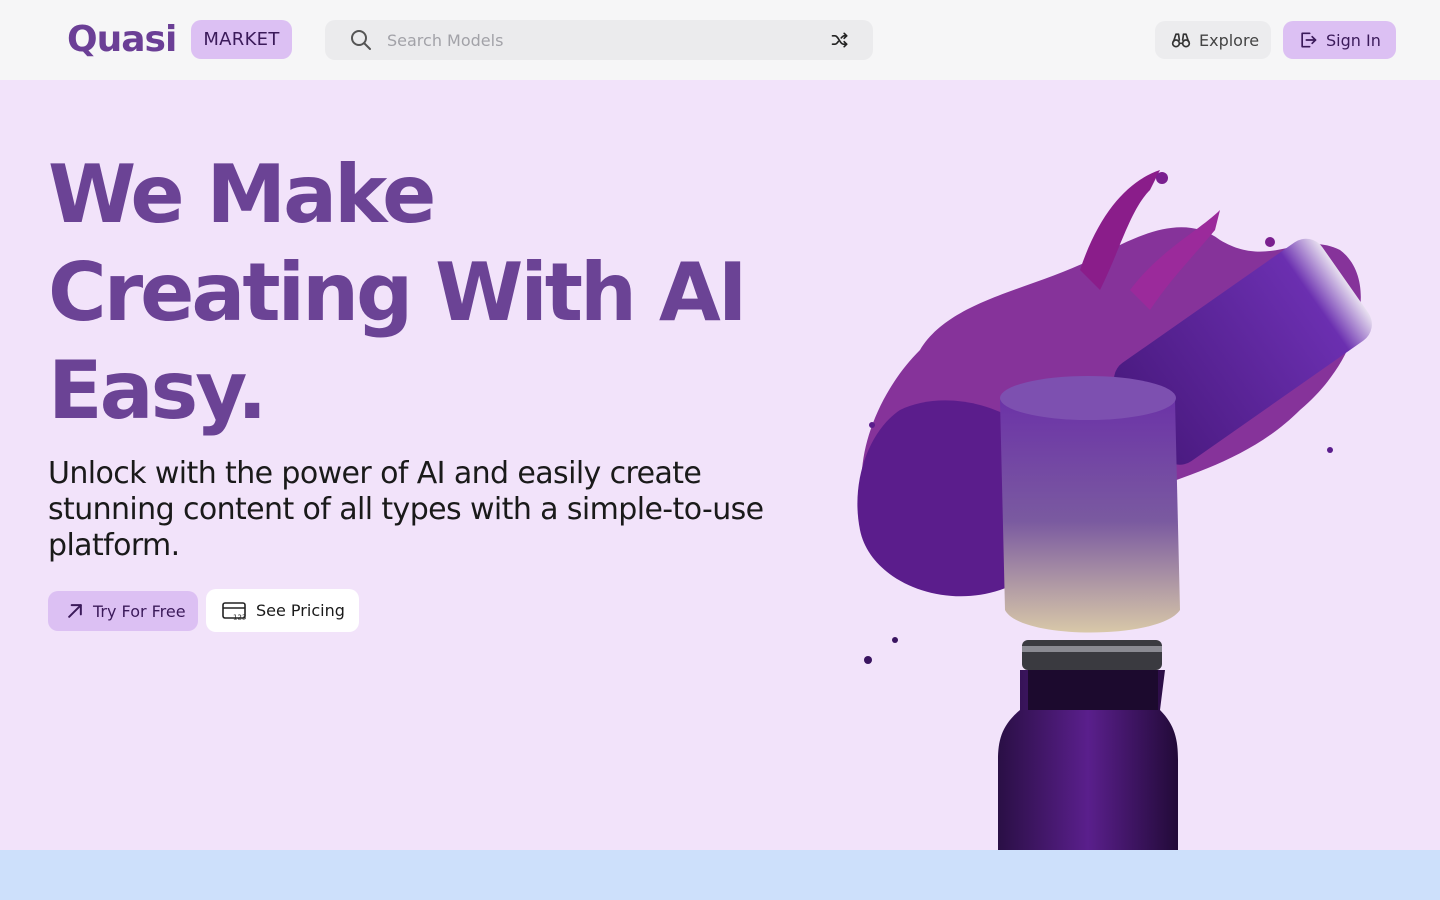 This screenshot has height=900, width=1440. I want to click on top-navbar: Quasi MARKET Explore Sign In, so click(720, 40).